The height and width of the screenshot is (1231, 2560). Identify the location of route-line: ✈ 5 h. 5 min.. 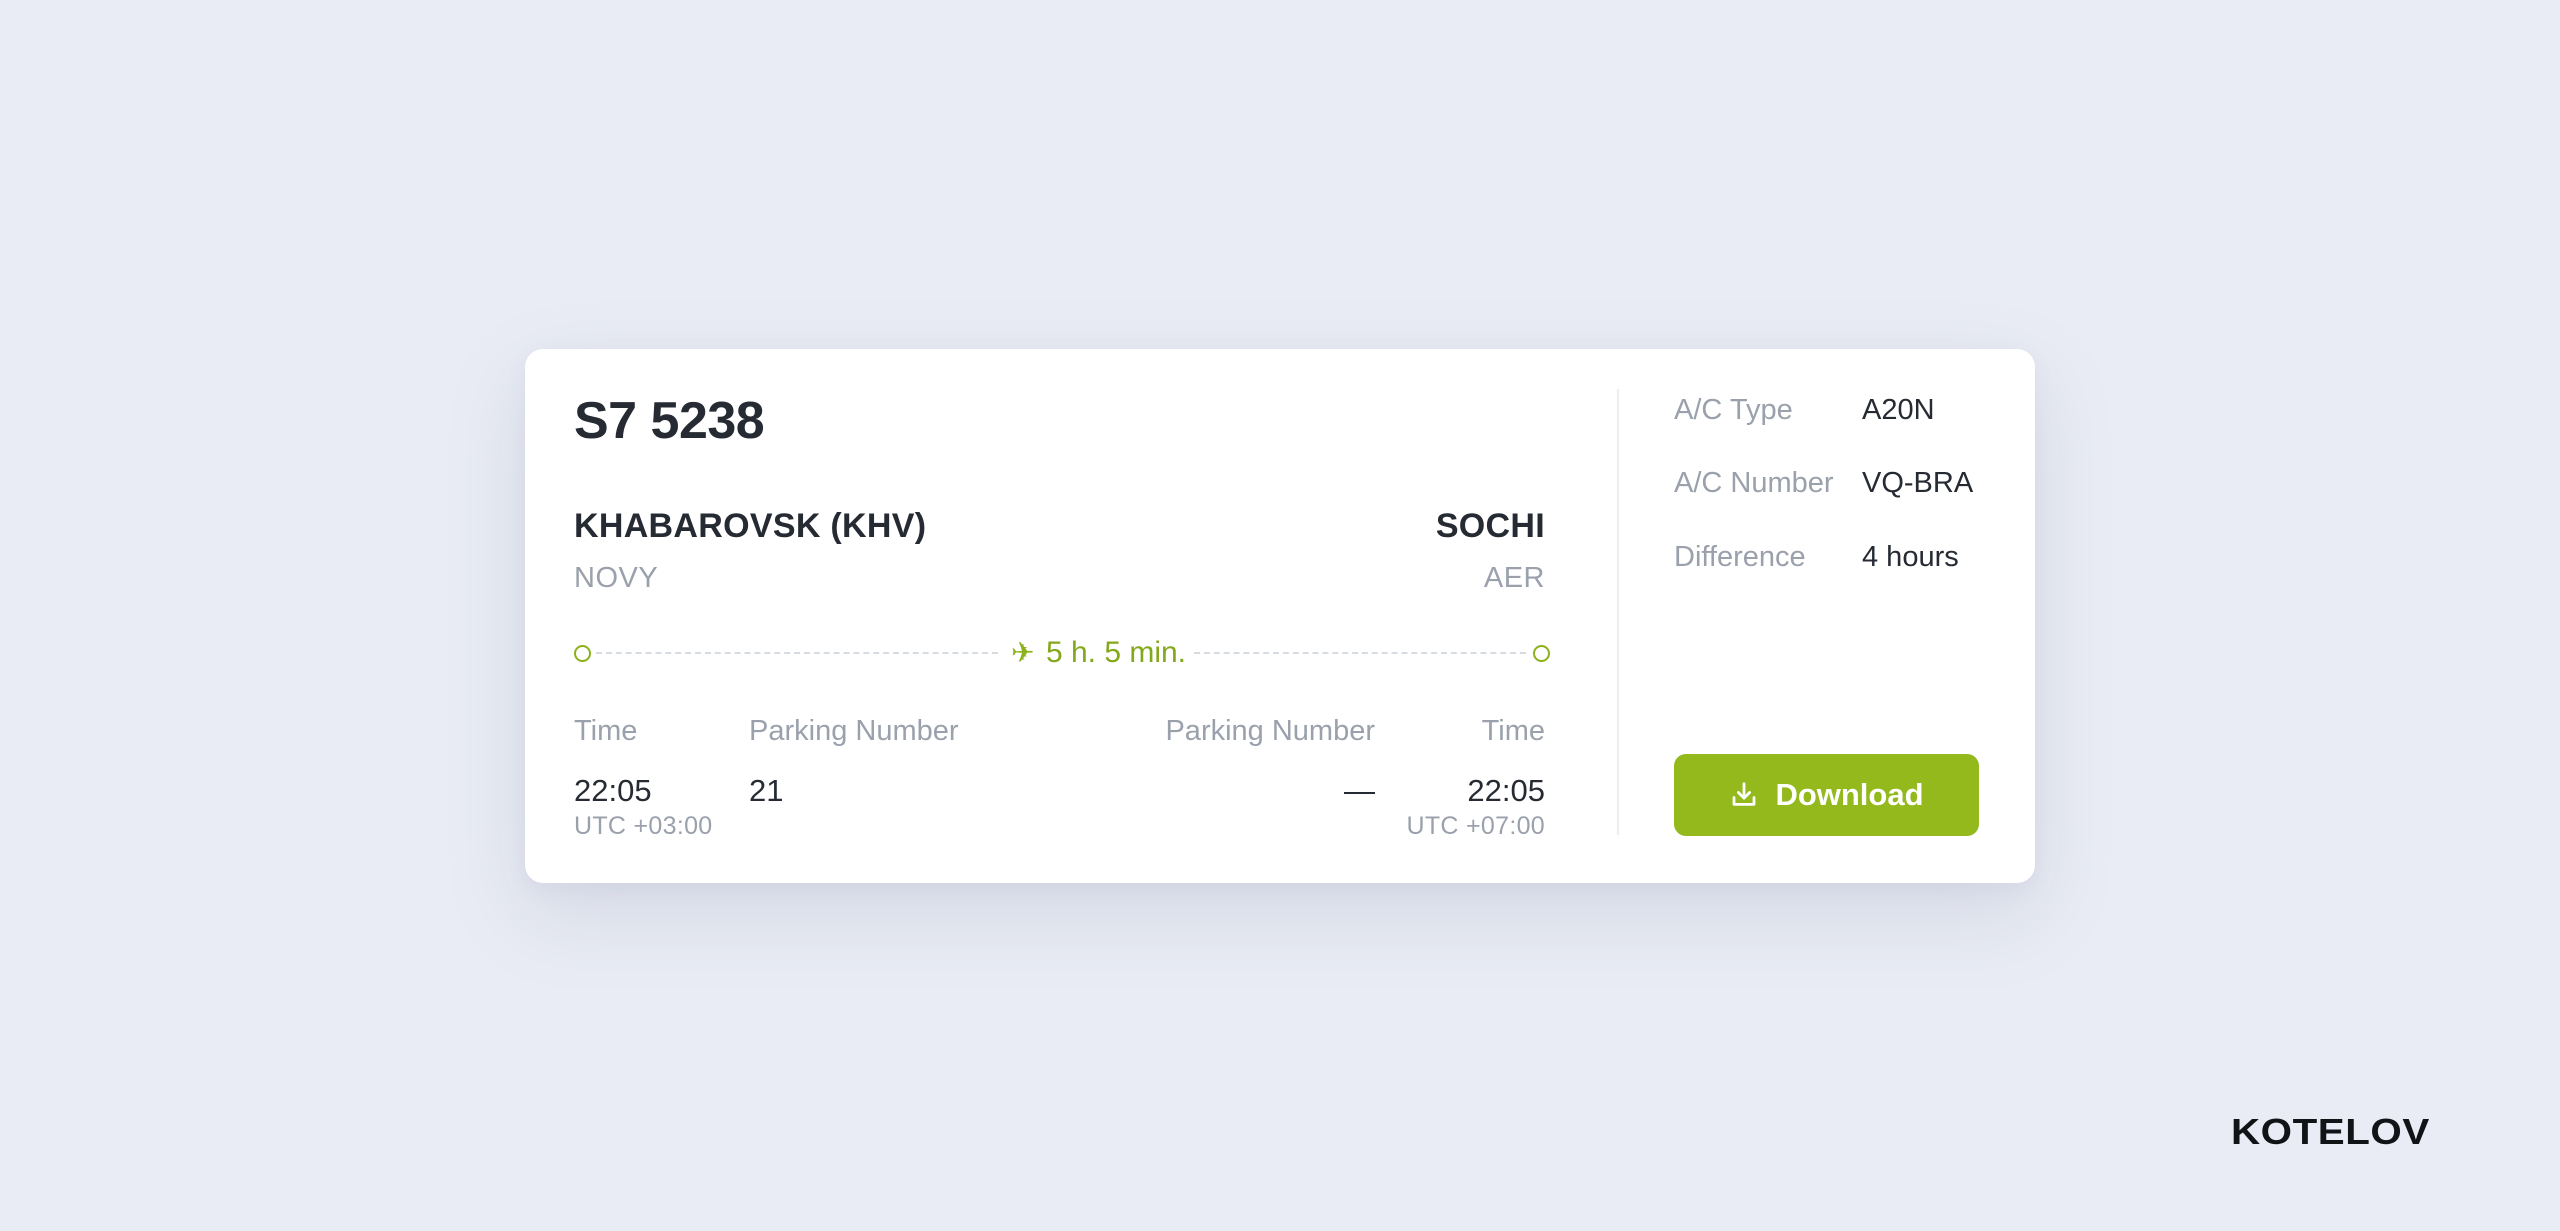
(1062, 653).